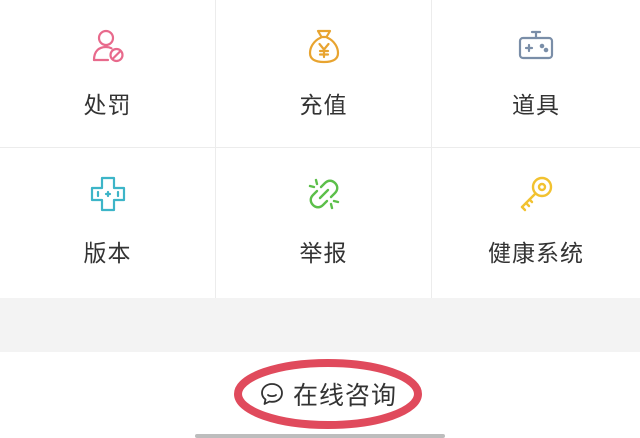 Image resolution: width=640 pixels, height=438 pixels. Describe the element at coordinates (107, 106) in the screenshot. I see `grid-item-label: 处罚` at that location.